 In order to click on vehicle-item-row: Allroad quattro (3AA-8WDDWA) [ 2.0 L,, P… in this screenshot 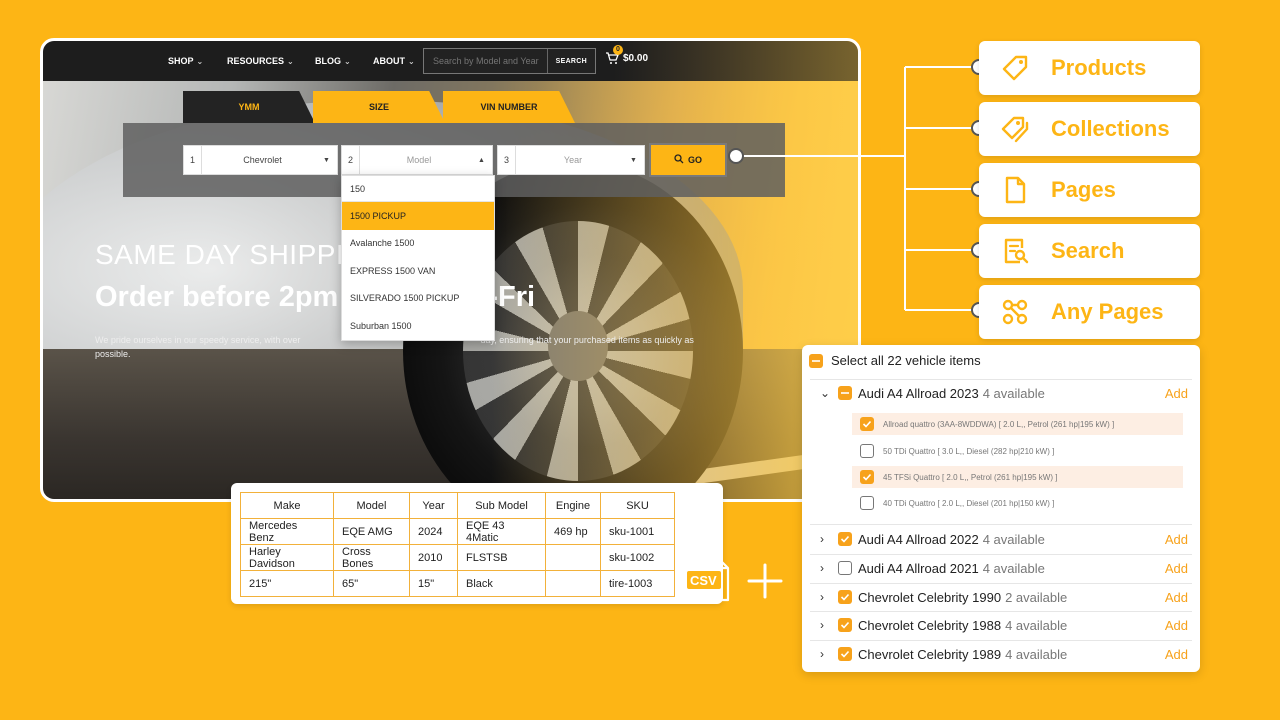, I will do `click(1017, 424)`.